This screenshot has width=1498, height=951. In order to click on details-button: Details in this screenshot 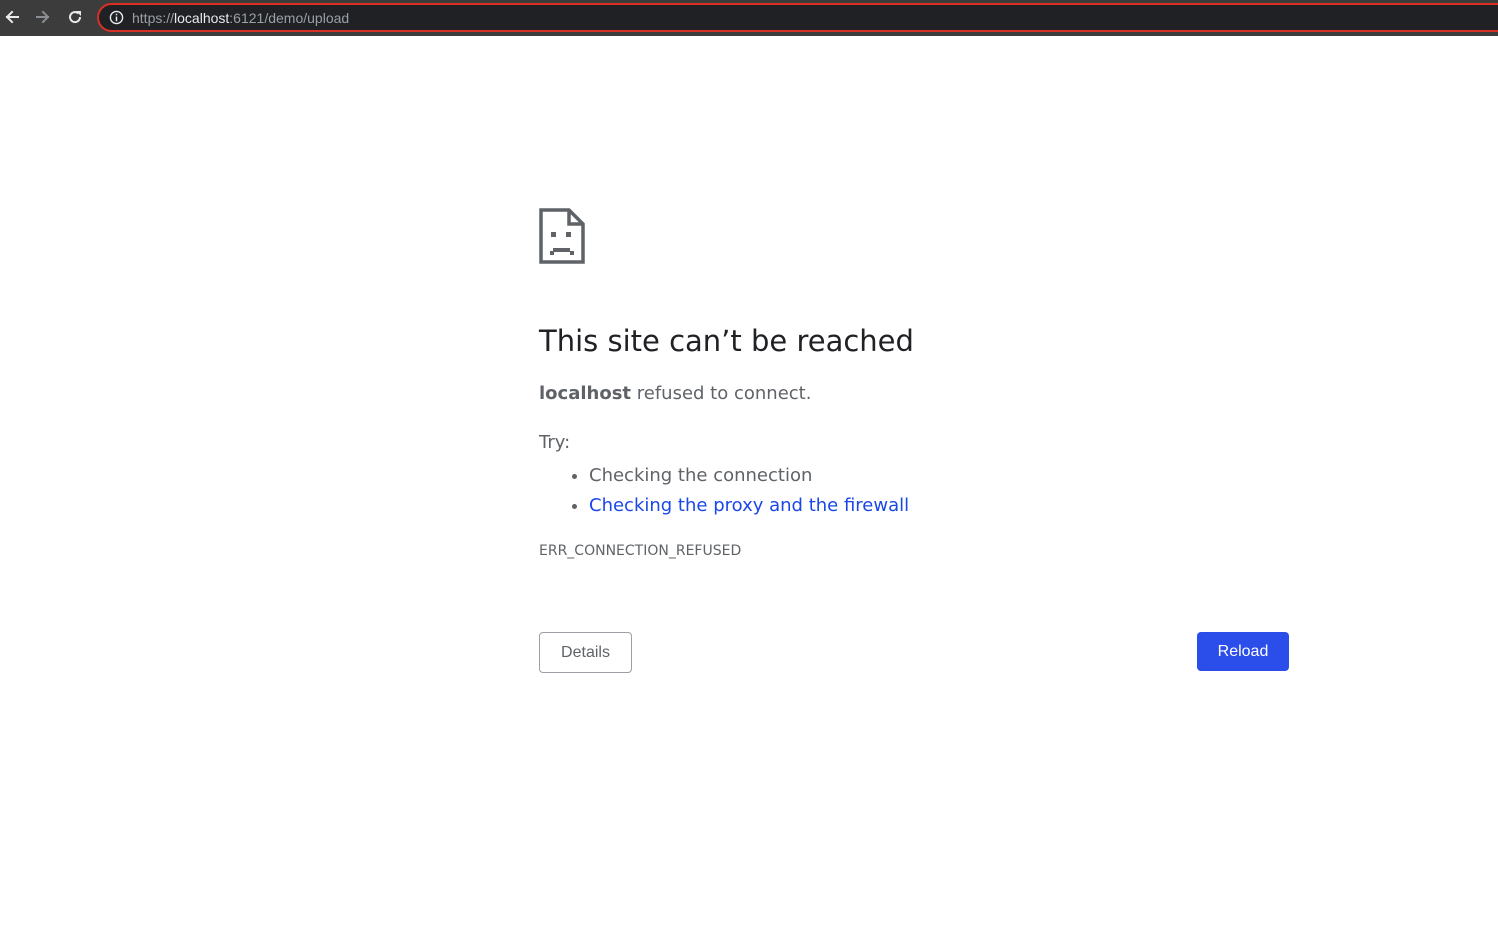, I will do `click(585, 652)`.